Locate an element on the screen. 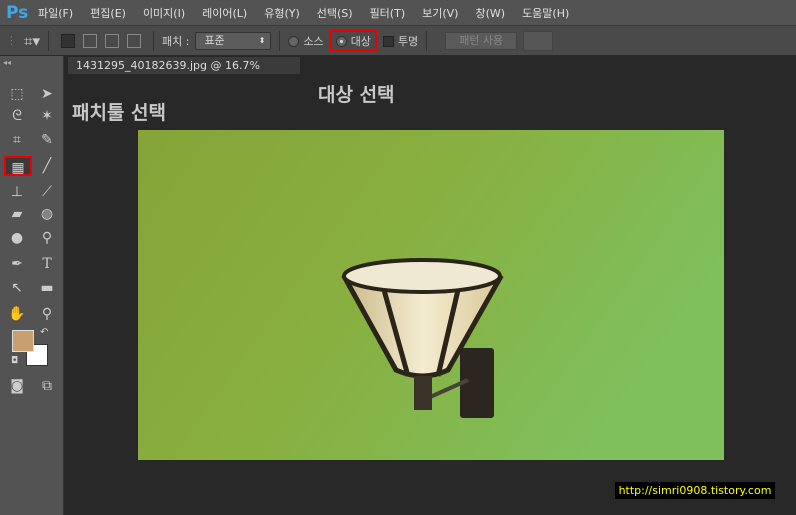 Image resolution: width=796 pixels, height=515 pixels. menu-window: 창(W) is located at coordinates (490, 13).